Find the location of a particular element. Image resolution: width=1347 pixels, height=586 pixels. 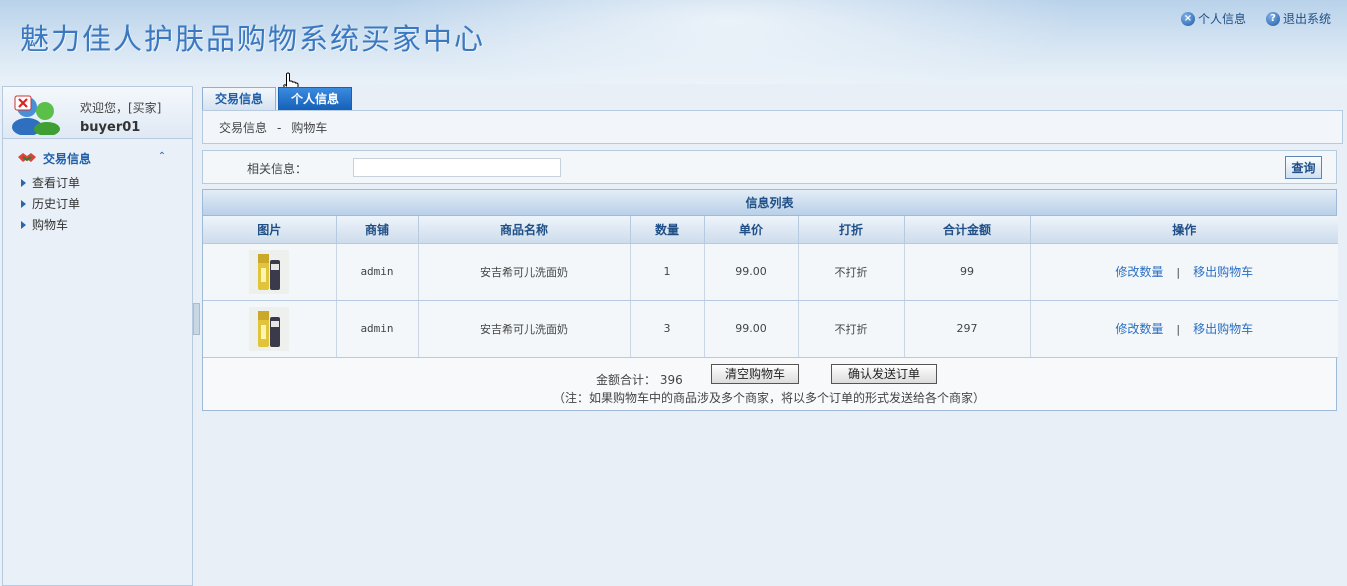

top-links: × 个人信息 ? 退出系统 is located at coordinates (1255, 18).